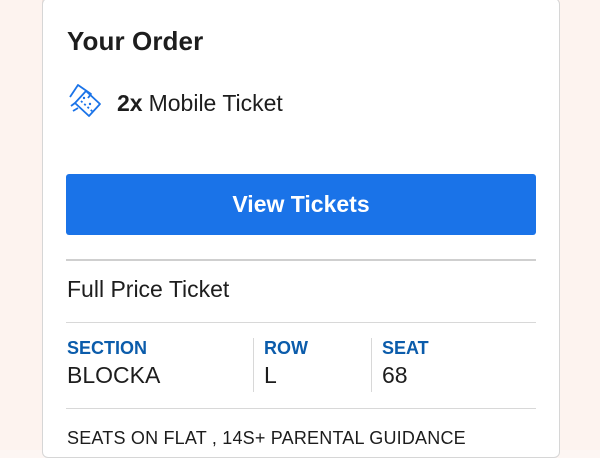 The image size is (600, 458). I want to click on seat-value: 68, so click(405, 375).